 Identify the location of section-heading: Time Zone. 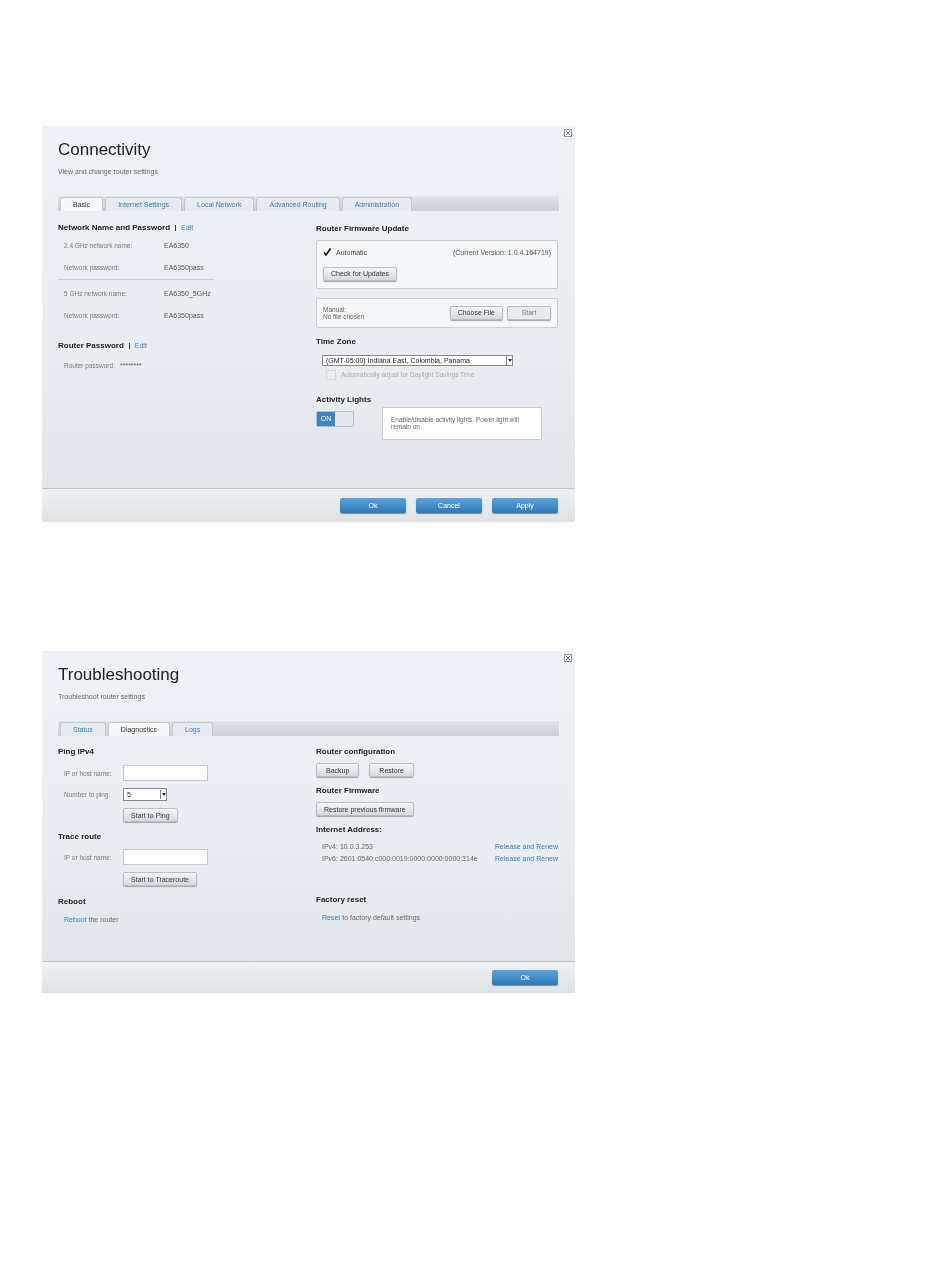
(336, 341).